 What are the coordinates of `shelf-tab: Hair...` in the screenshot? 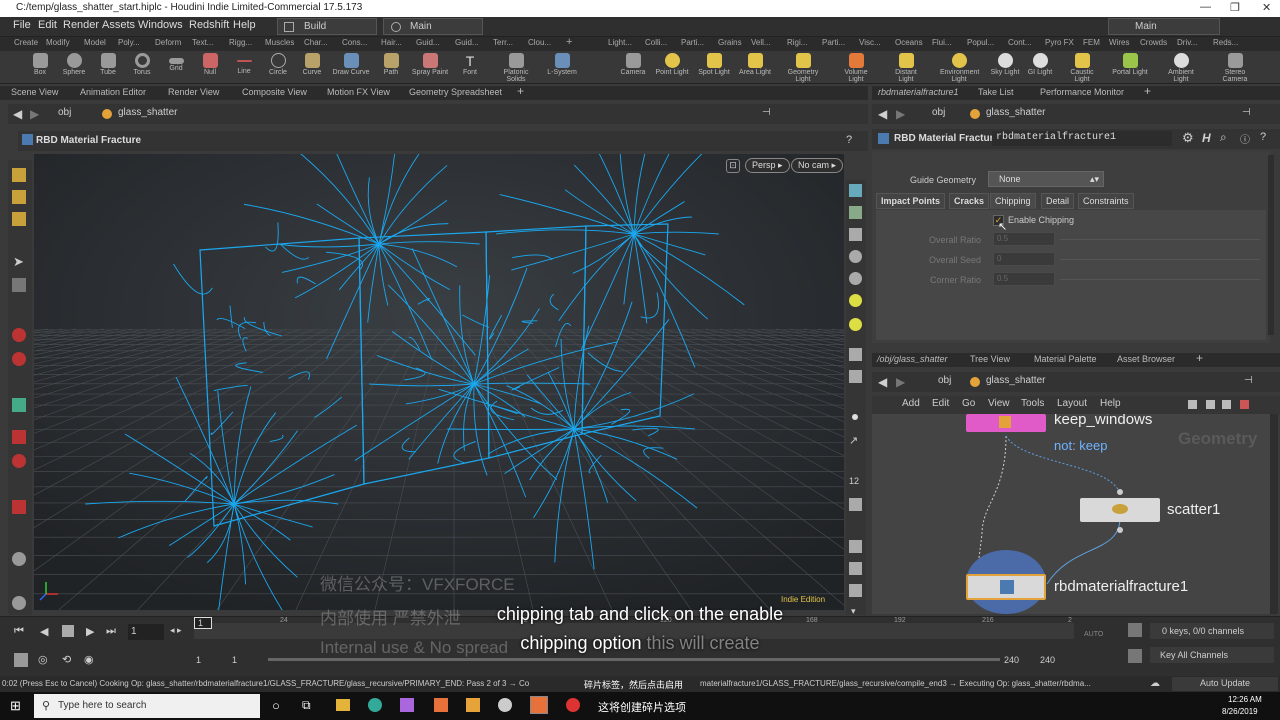 It's located at (391, 42).